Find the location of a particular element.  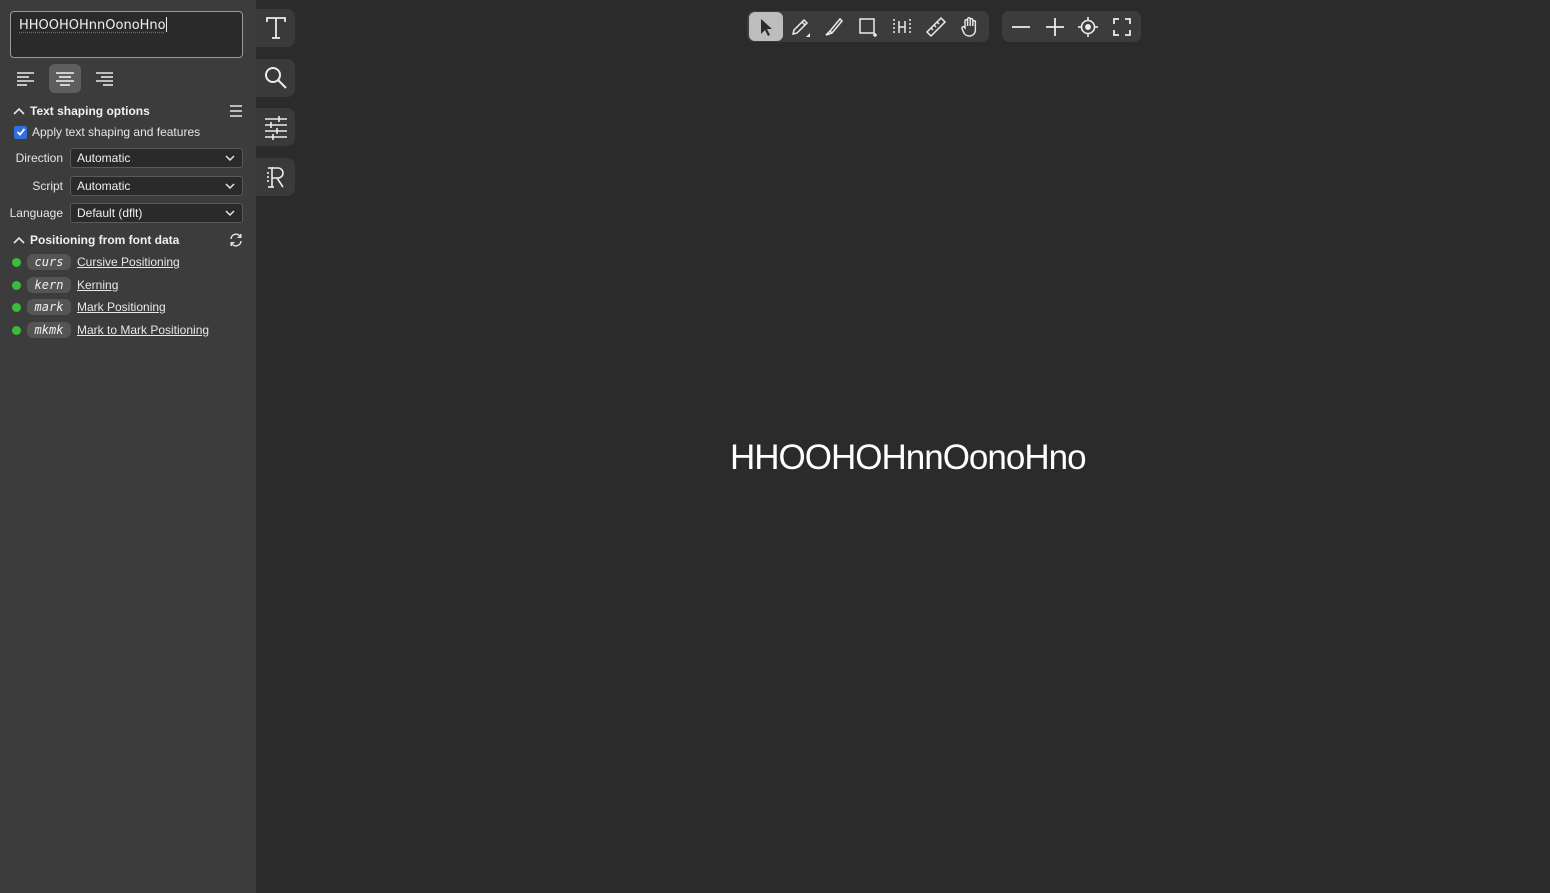

language-row: Language Default (dflt) is located at coordinates (128, 213).